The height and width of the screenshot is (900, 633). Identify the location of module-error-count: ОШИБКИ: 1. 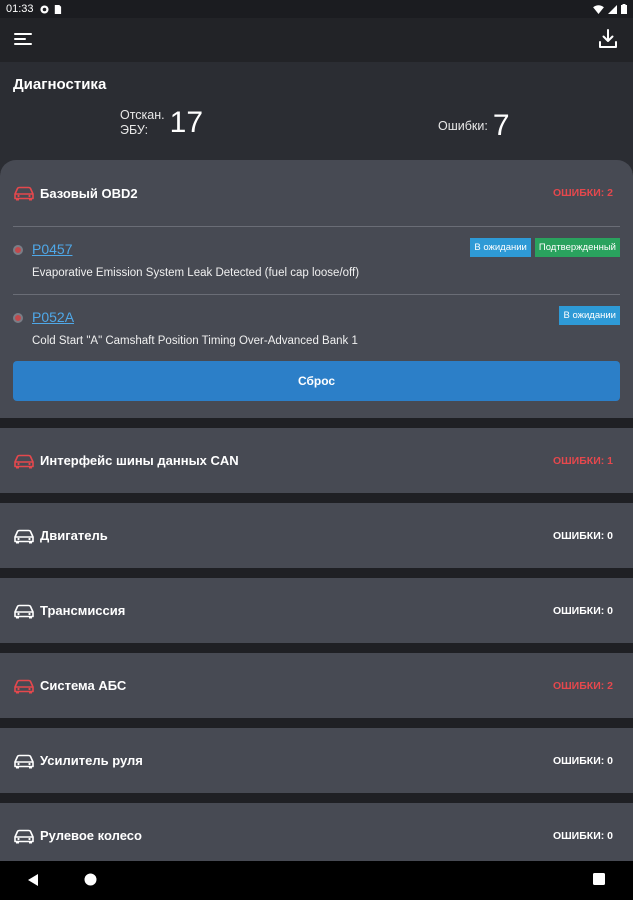
(582, 460).